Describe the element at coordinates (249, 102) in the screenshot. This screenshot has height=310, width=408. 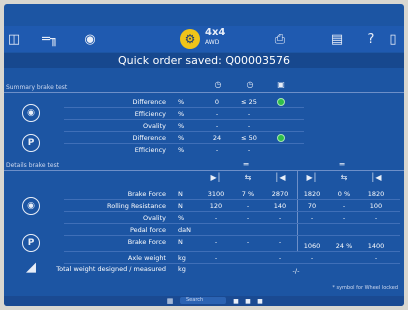
I see `summary-limit: ≤ 25` at that location.